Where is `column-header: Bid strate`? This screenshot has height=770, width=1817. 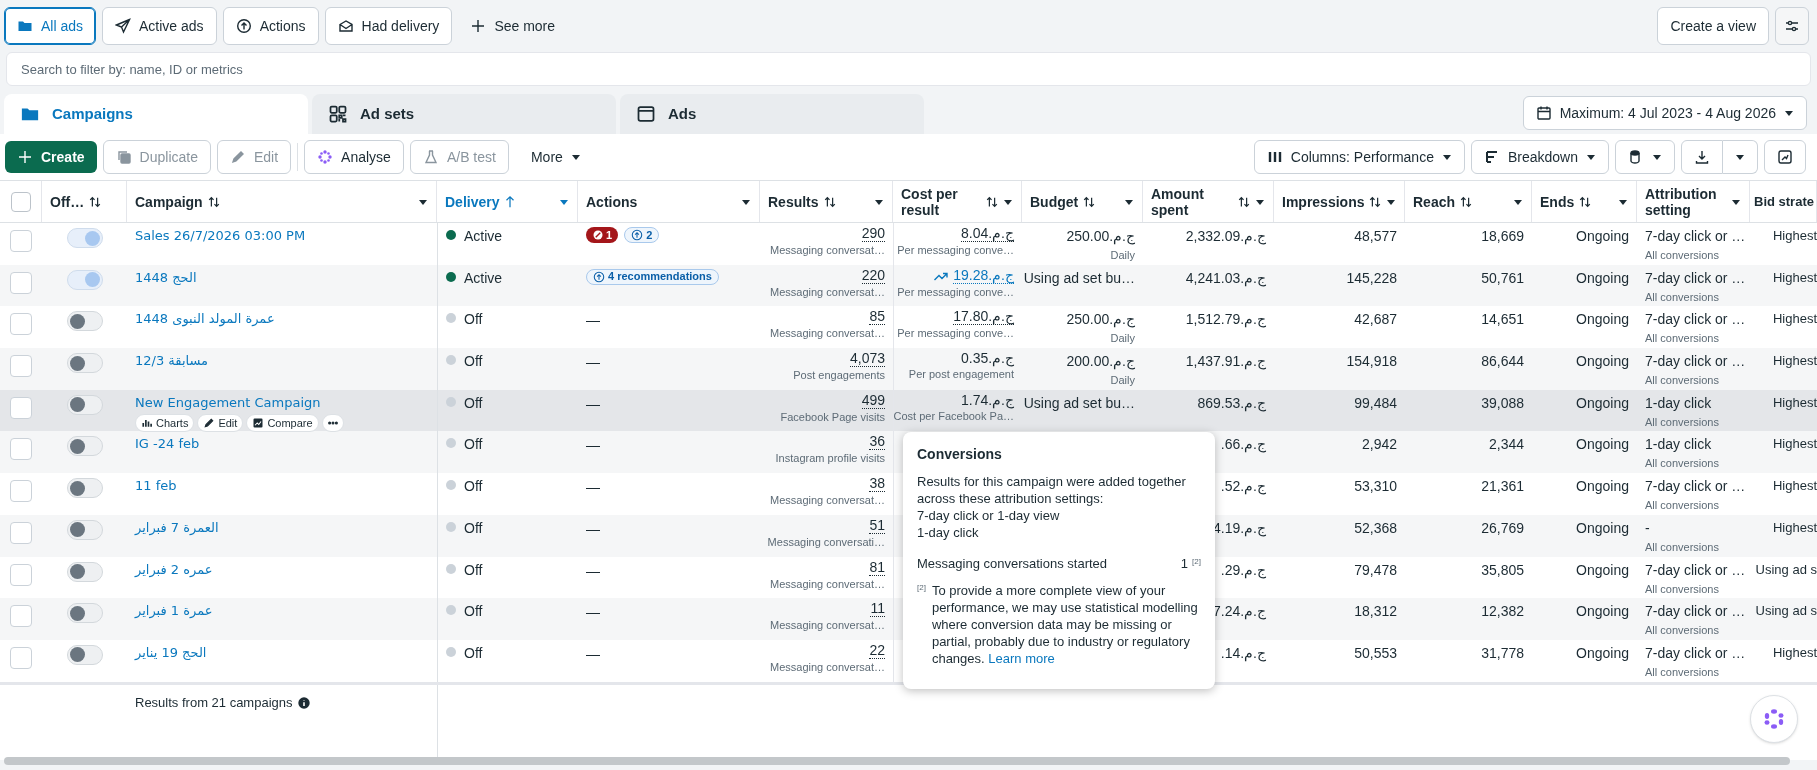 column-header: Bid strate is located at coordinates (1783, 201).